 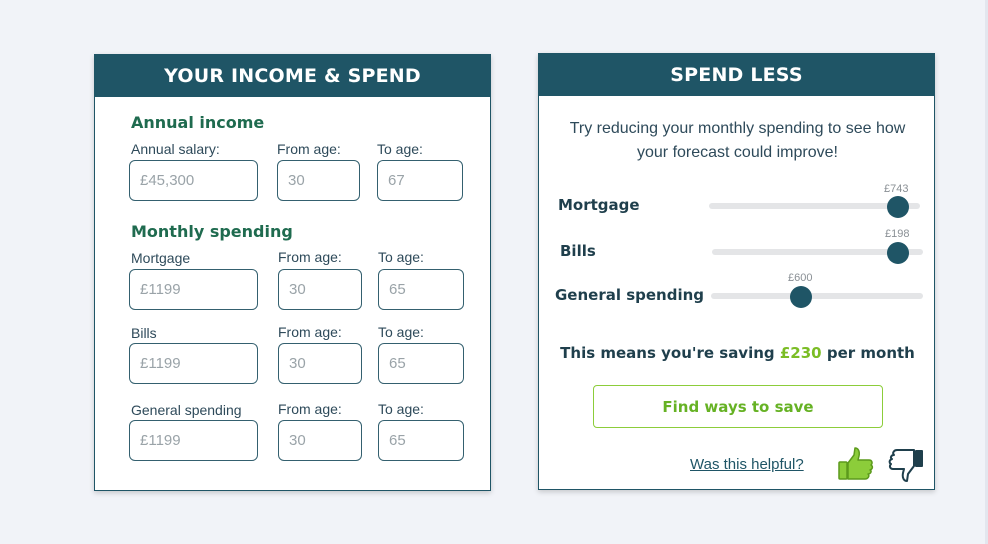 I want to click on find-ways-to-save-button: Find ways to save, so click(x=738, y=406).